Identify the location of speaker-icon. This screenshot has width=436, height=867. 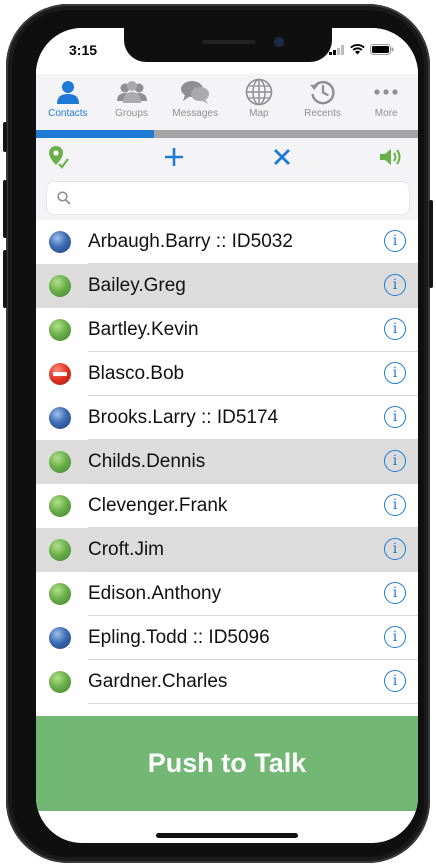
(390, 157).